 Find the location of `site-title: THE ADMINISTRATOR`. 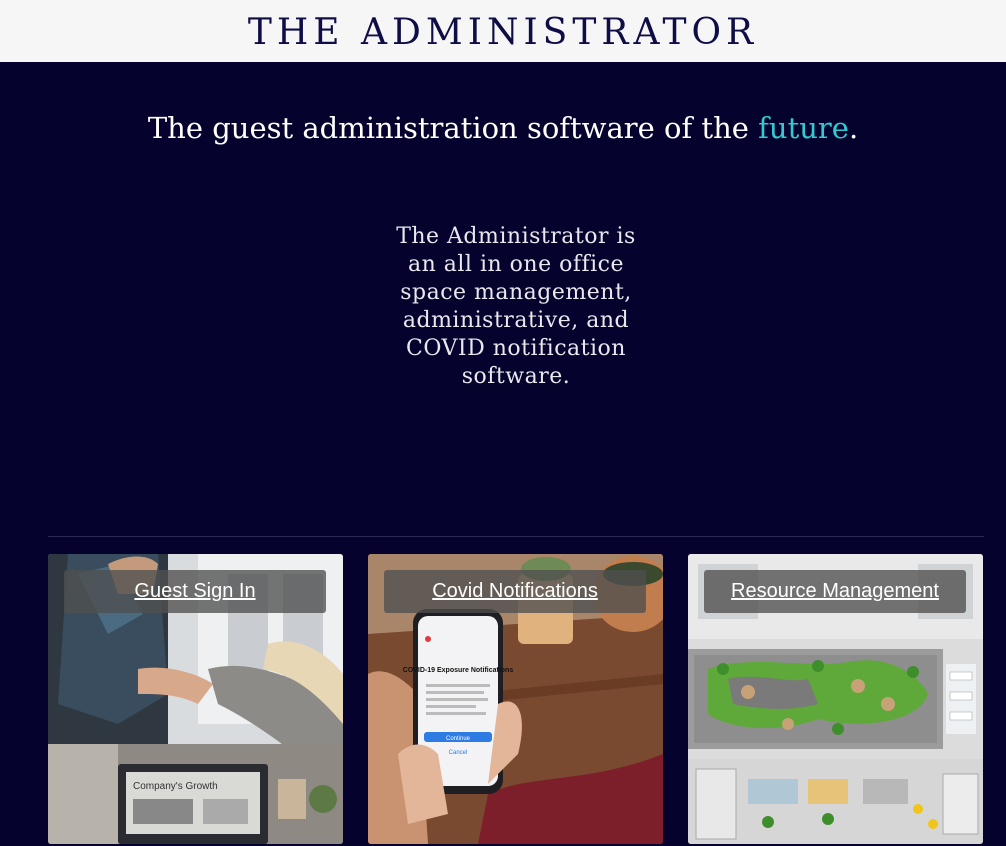

site-title: THE ADMINISTRATOR is located at coordinates (503, 33).